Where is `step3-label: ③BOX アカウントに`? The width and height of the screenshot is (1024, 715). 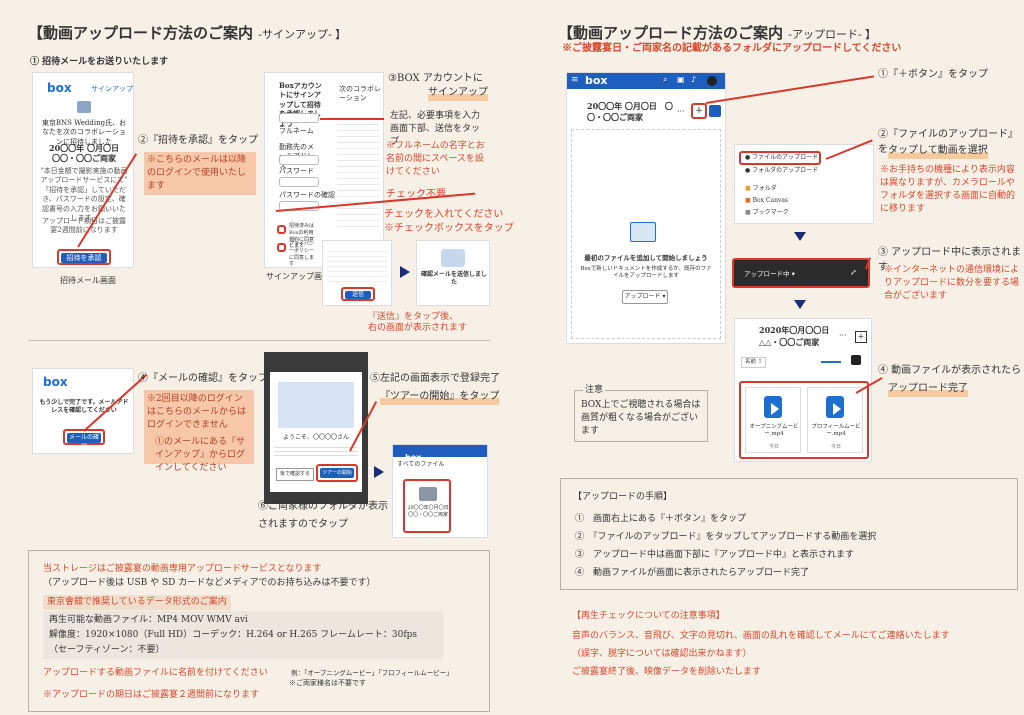
step3-label: ③BOX アカウントに is located at coordinates (435, 78).